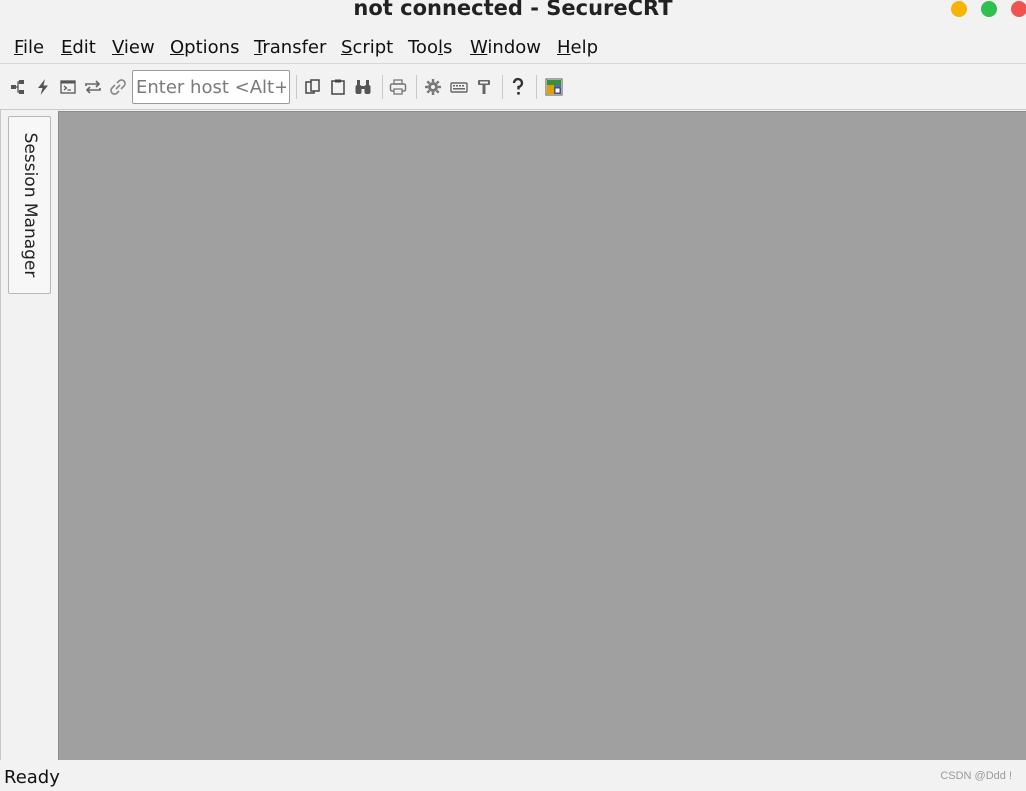  What do you see at coordinates (518, 87) in the screenshot?
I see `help-icon` at bounding box center [518, 87].